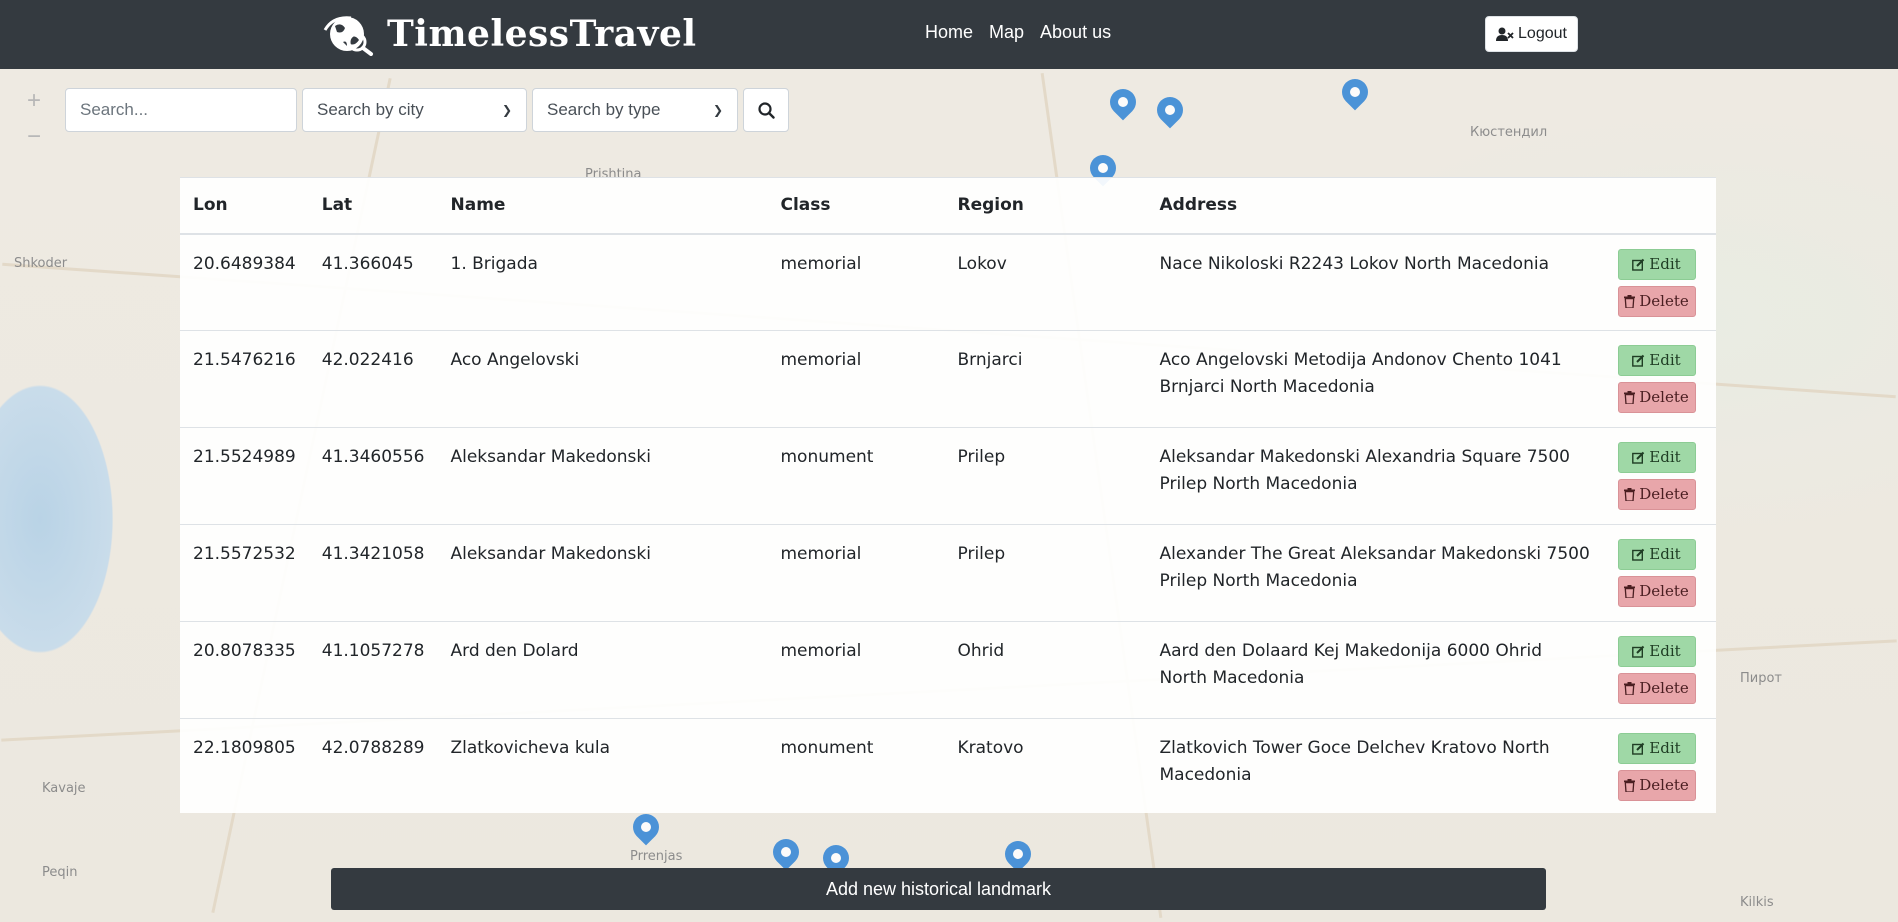 The width and height of the screenshot is (1898, 922). Describe the element at coordinates (34, 137) in the screenshot. I see `zoom-out-button: −` at that location.